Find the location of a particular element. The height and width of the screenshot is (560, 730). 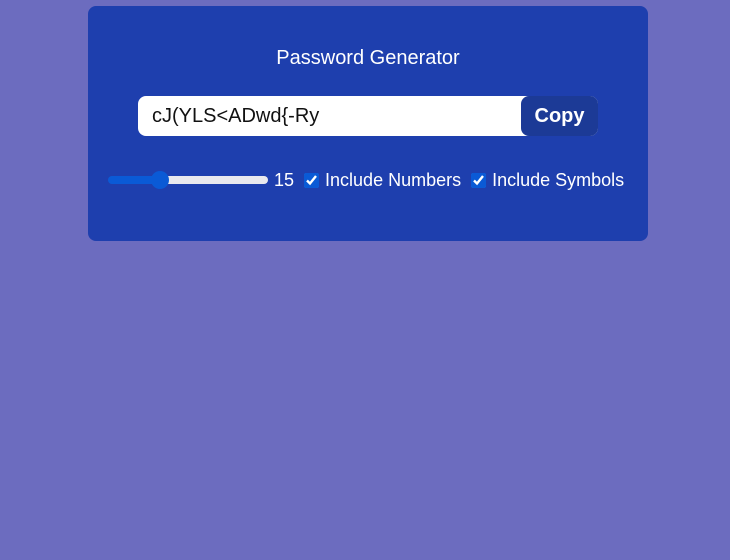

include-symbols-checkbox is located at coordinates (479, 180).